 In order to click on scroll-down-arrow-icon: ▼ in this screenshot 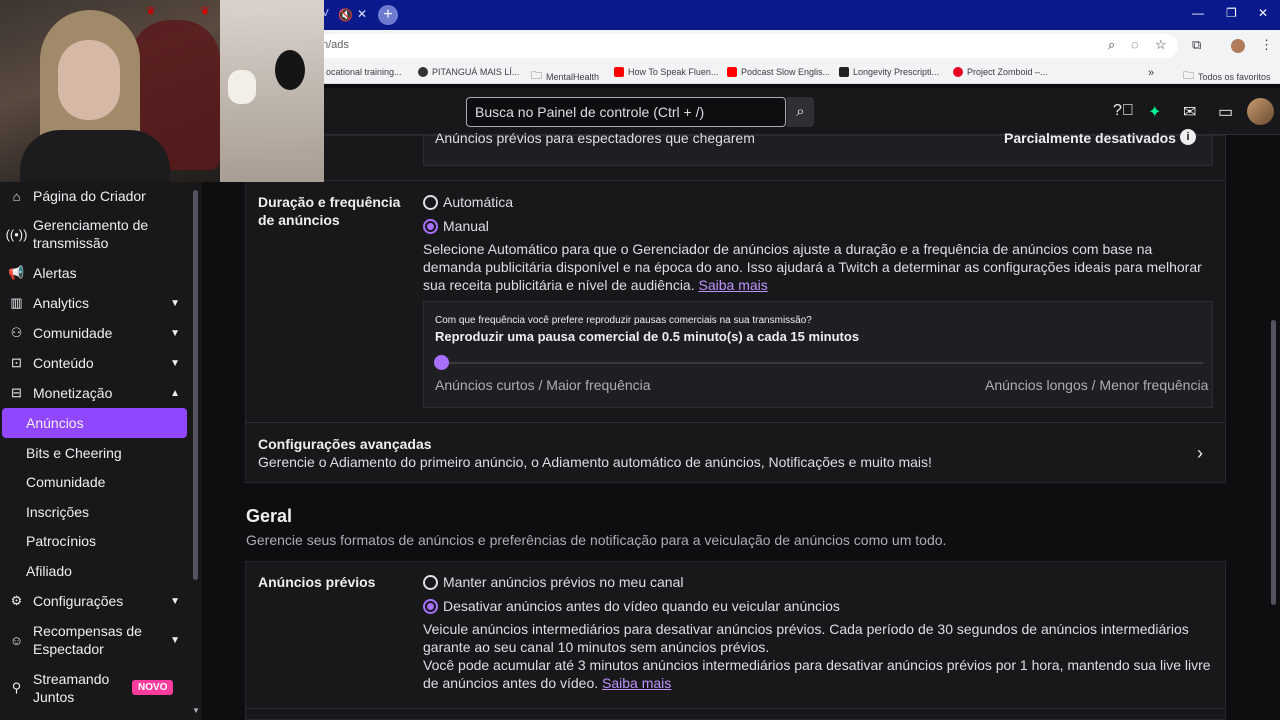, I will do `click(196, 710)`.